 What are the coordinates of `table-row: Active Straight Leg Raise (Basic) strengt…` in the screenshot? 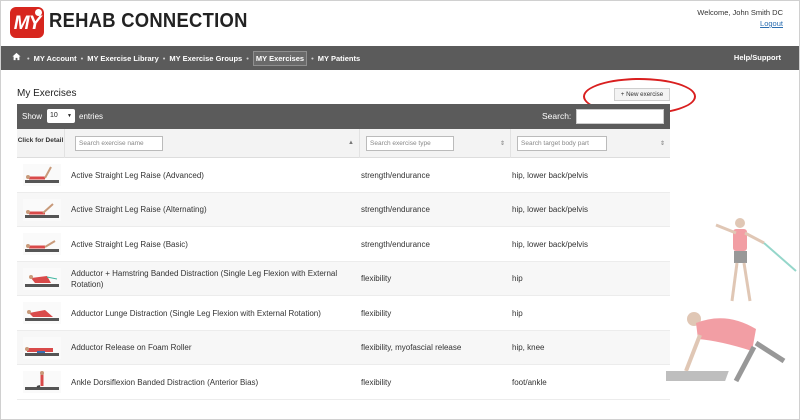 It's located at (343, 244).